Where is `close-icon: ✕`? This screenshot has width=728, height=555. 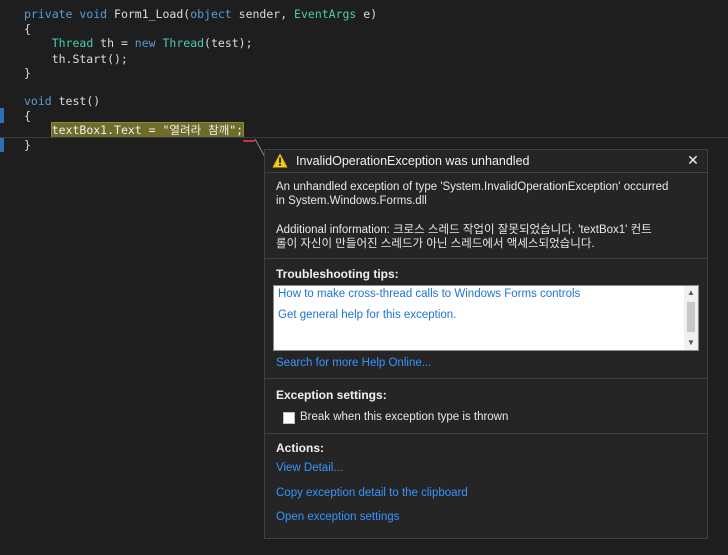
close-icon: ✕ is located at coordinates (693, 160).